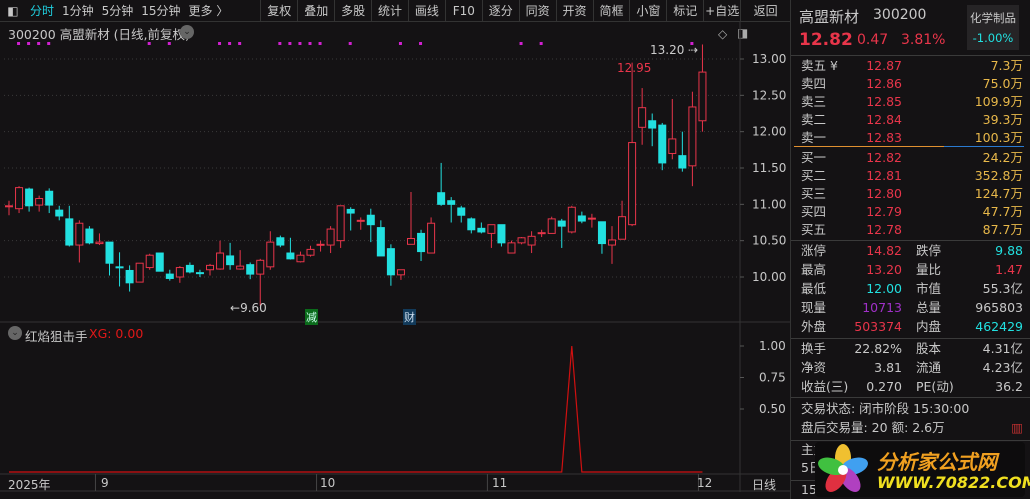 This screenshot has width=1030, height=499. What do you see at coordinates (884, 288) in the screenshot?
I see `stat-value: 12.00` at bounding box center [884, 288].